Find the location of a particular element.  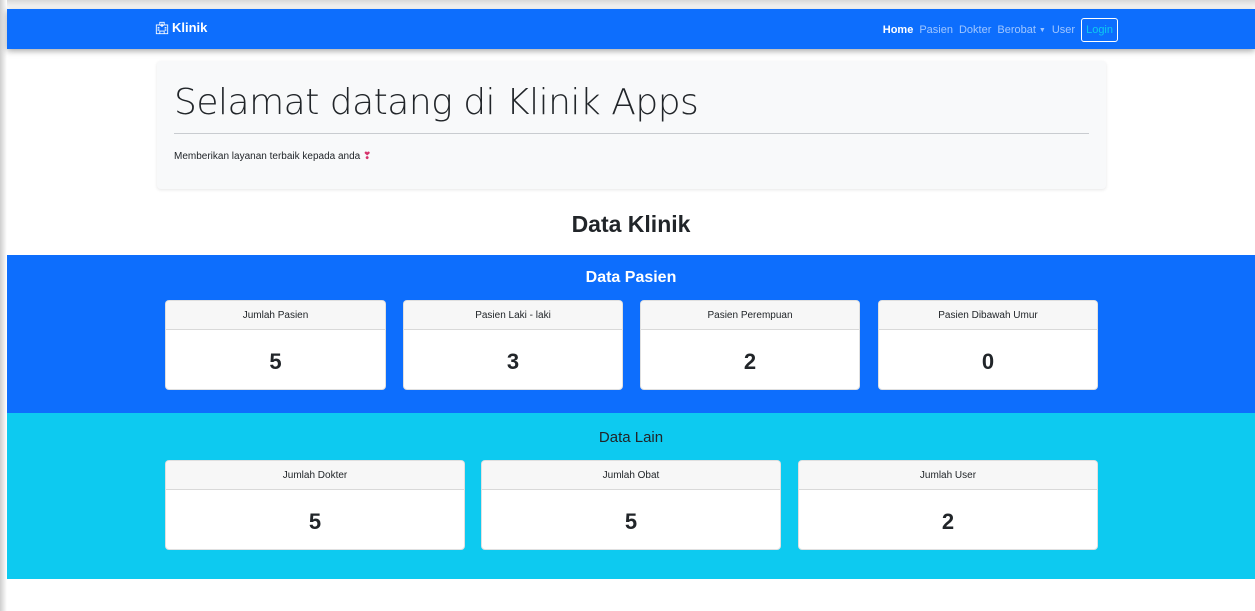

card-header: Jumlah Obat is located at coordinates (631, 475).